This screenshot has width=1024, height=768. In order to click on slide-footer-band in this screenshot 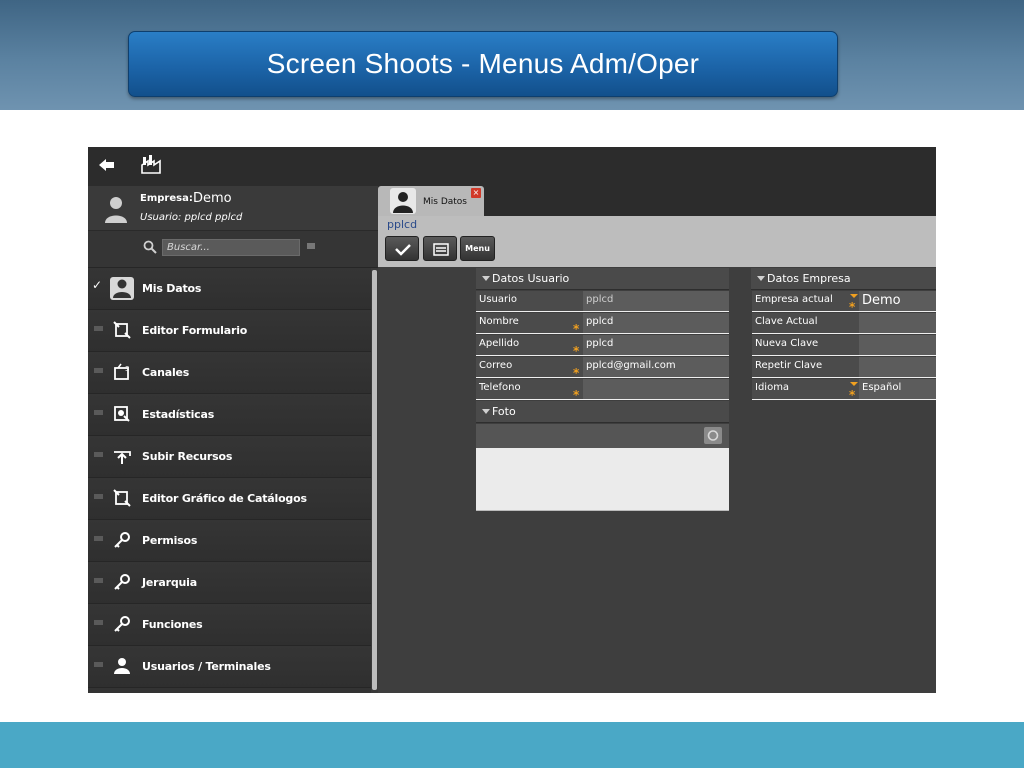, I will do `click(512, 745)`.